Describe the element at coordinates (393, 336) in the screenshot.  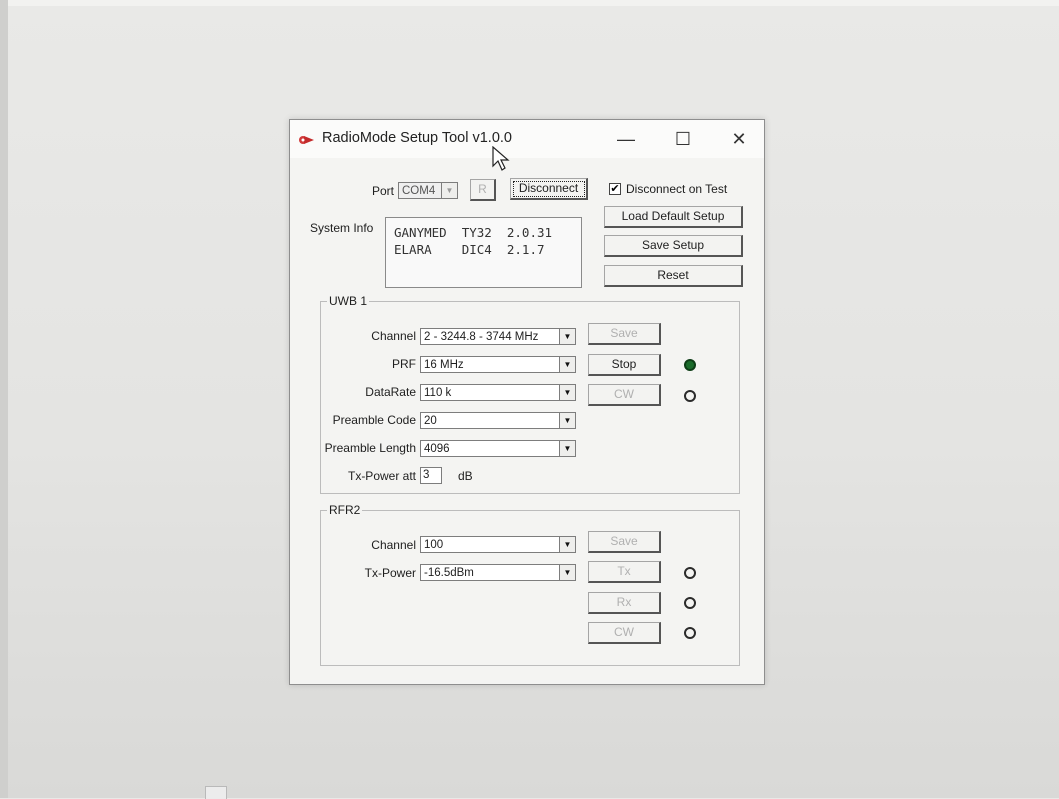
I see `uwb1-channel-label: Channel` at that location.